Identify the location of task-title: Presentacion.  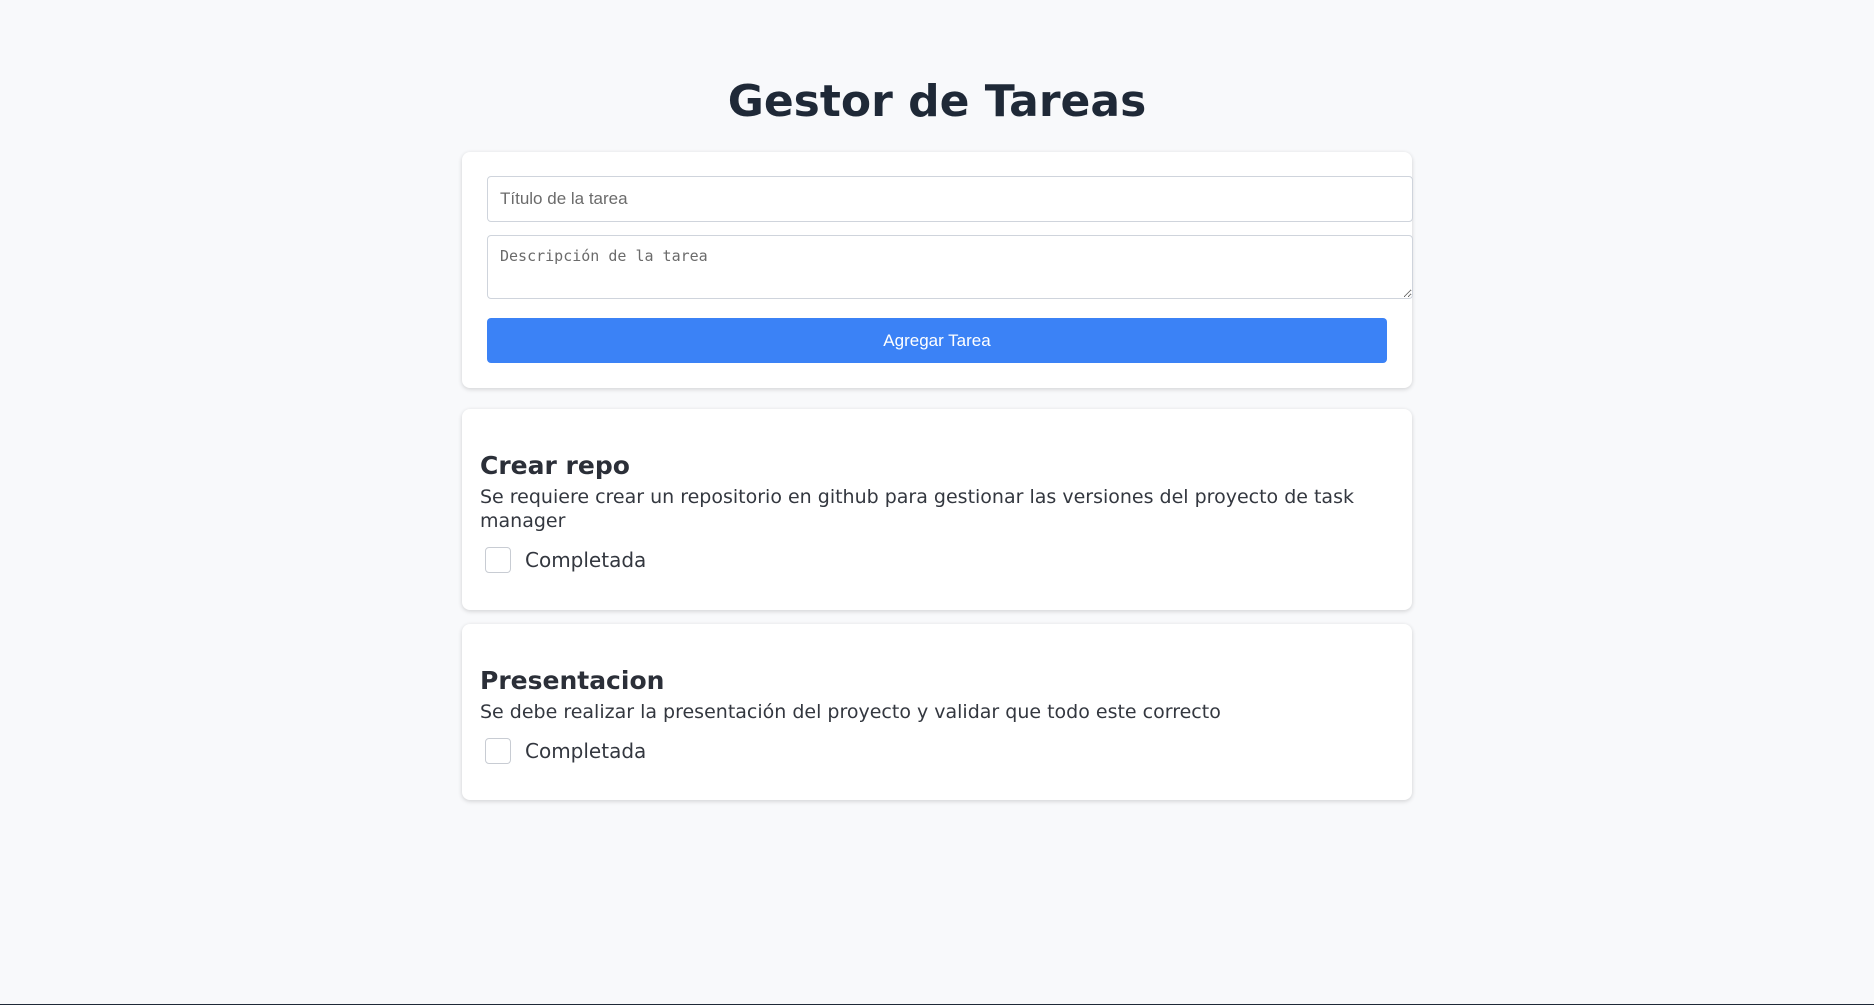
(572, 680).